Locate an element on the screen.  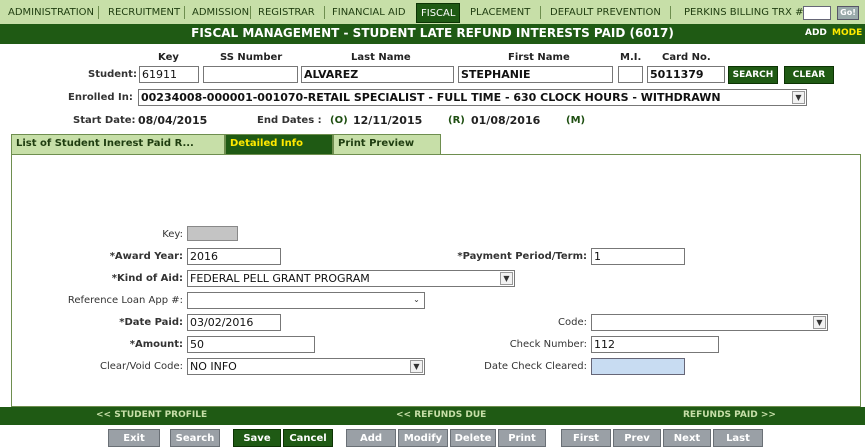
nav-placement: PLACEMENT is located at coordinates (500, 13).